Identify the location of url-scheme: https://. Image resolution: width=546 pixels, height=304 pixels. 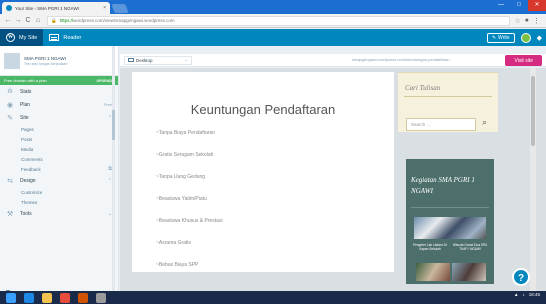
(66, 20).